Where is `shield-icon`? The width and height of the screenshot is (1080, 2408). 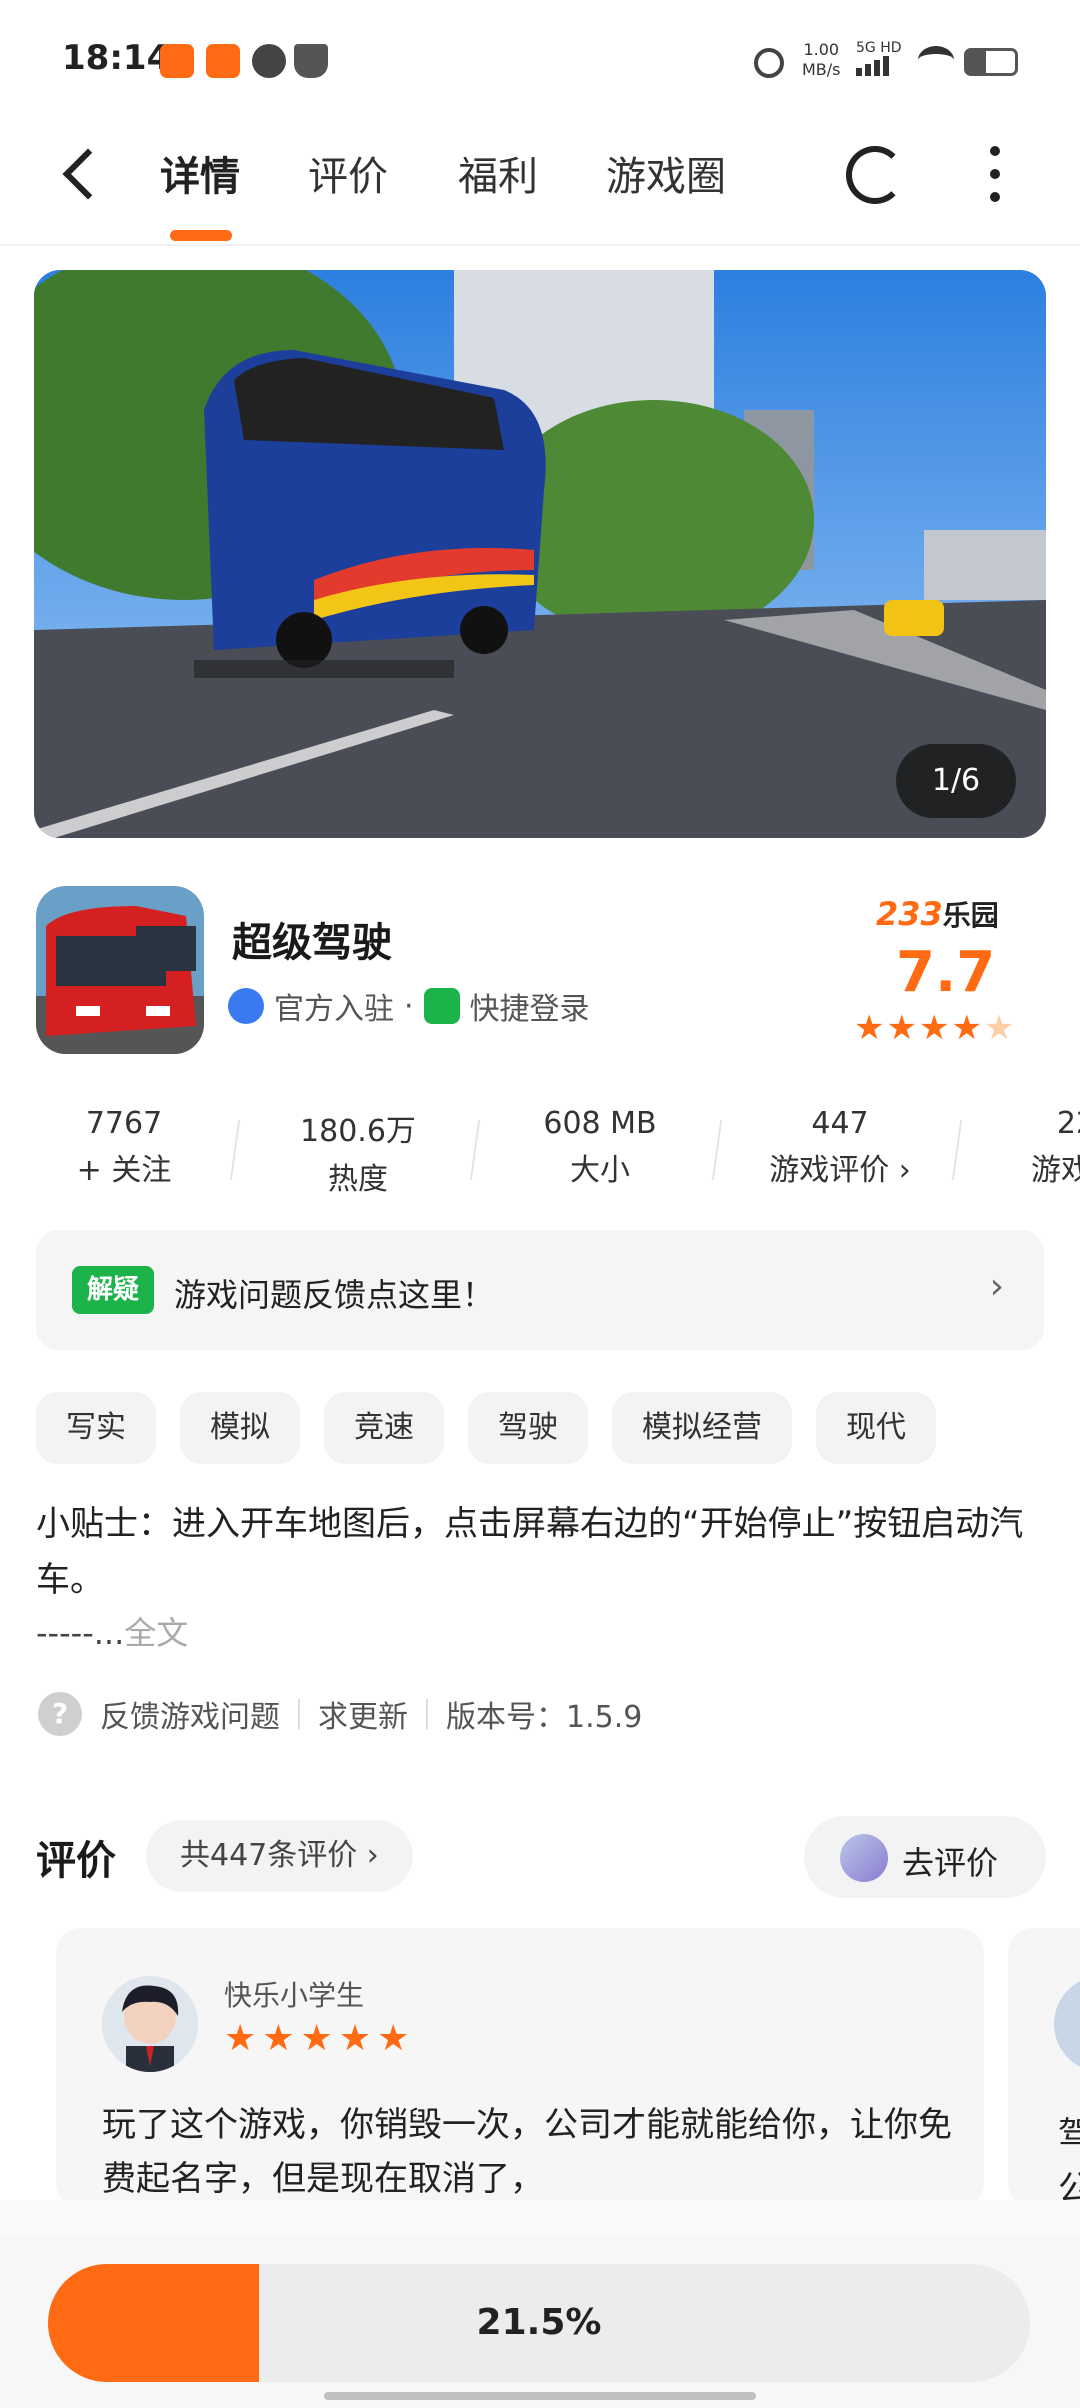 shield-icon is located at coordinates (311, 61).